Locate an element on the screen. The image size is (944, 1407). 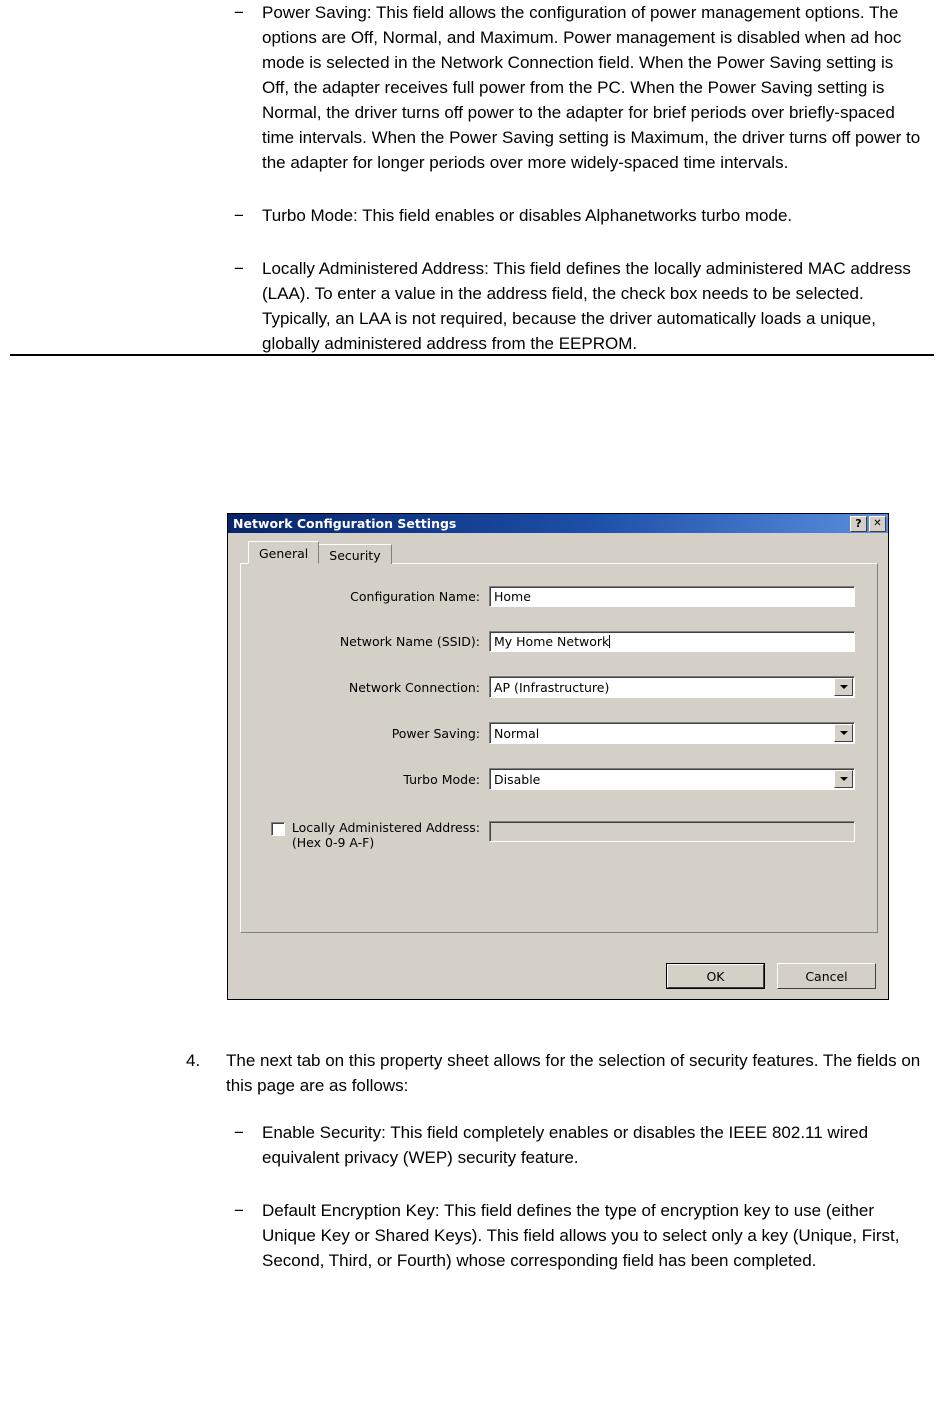
turbo-mode-row: Turbo Mode: Disable is located at coordinates (553, 779).